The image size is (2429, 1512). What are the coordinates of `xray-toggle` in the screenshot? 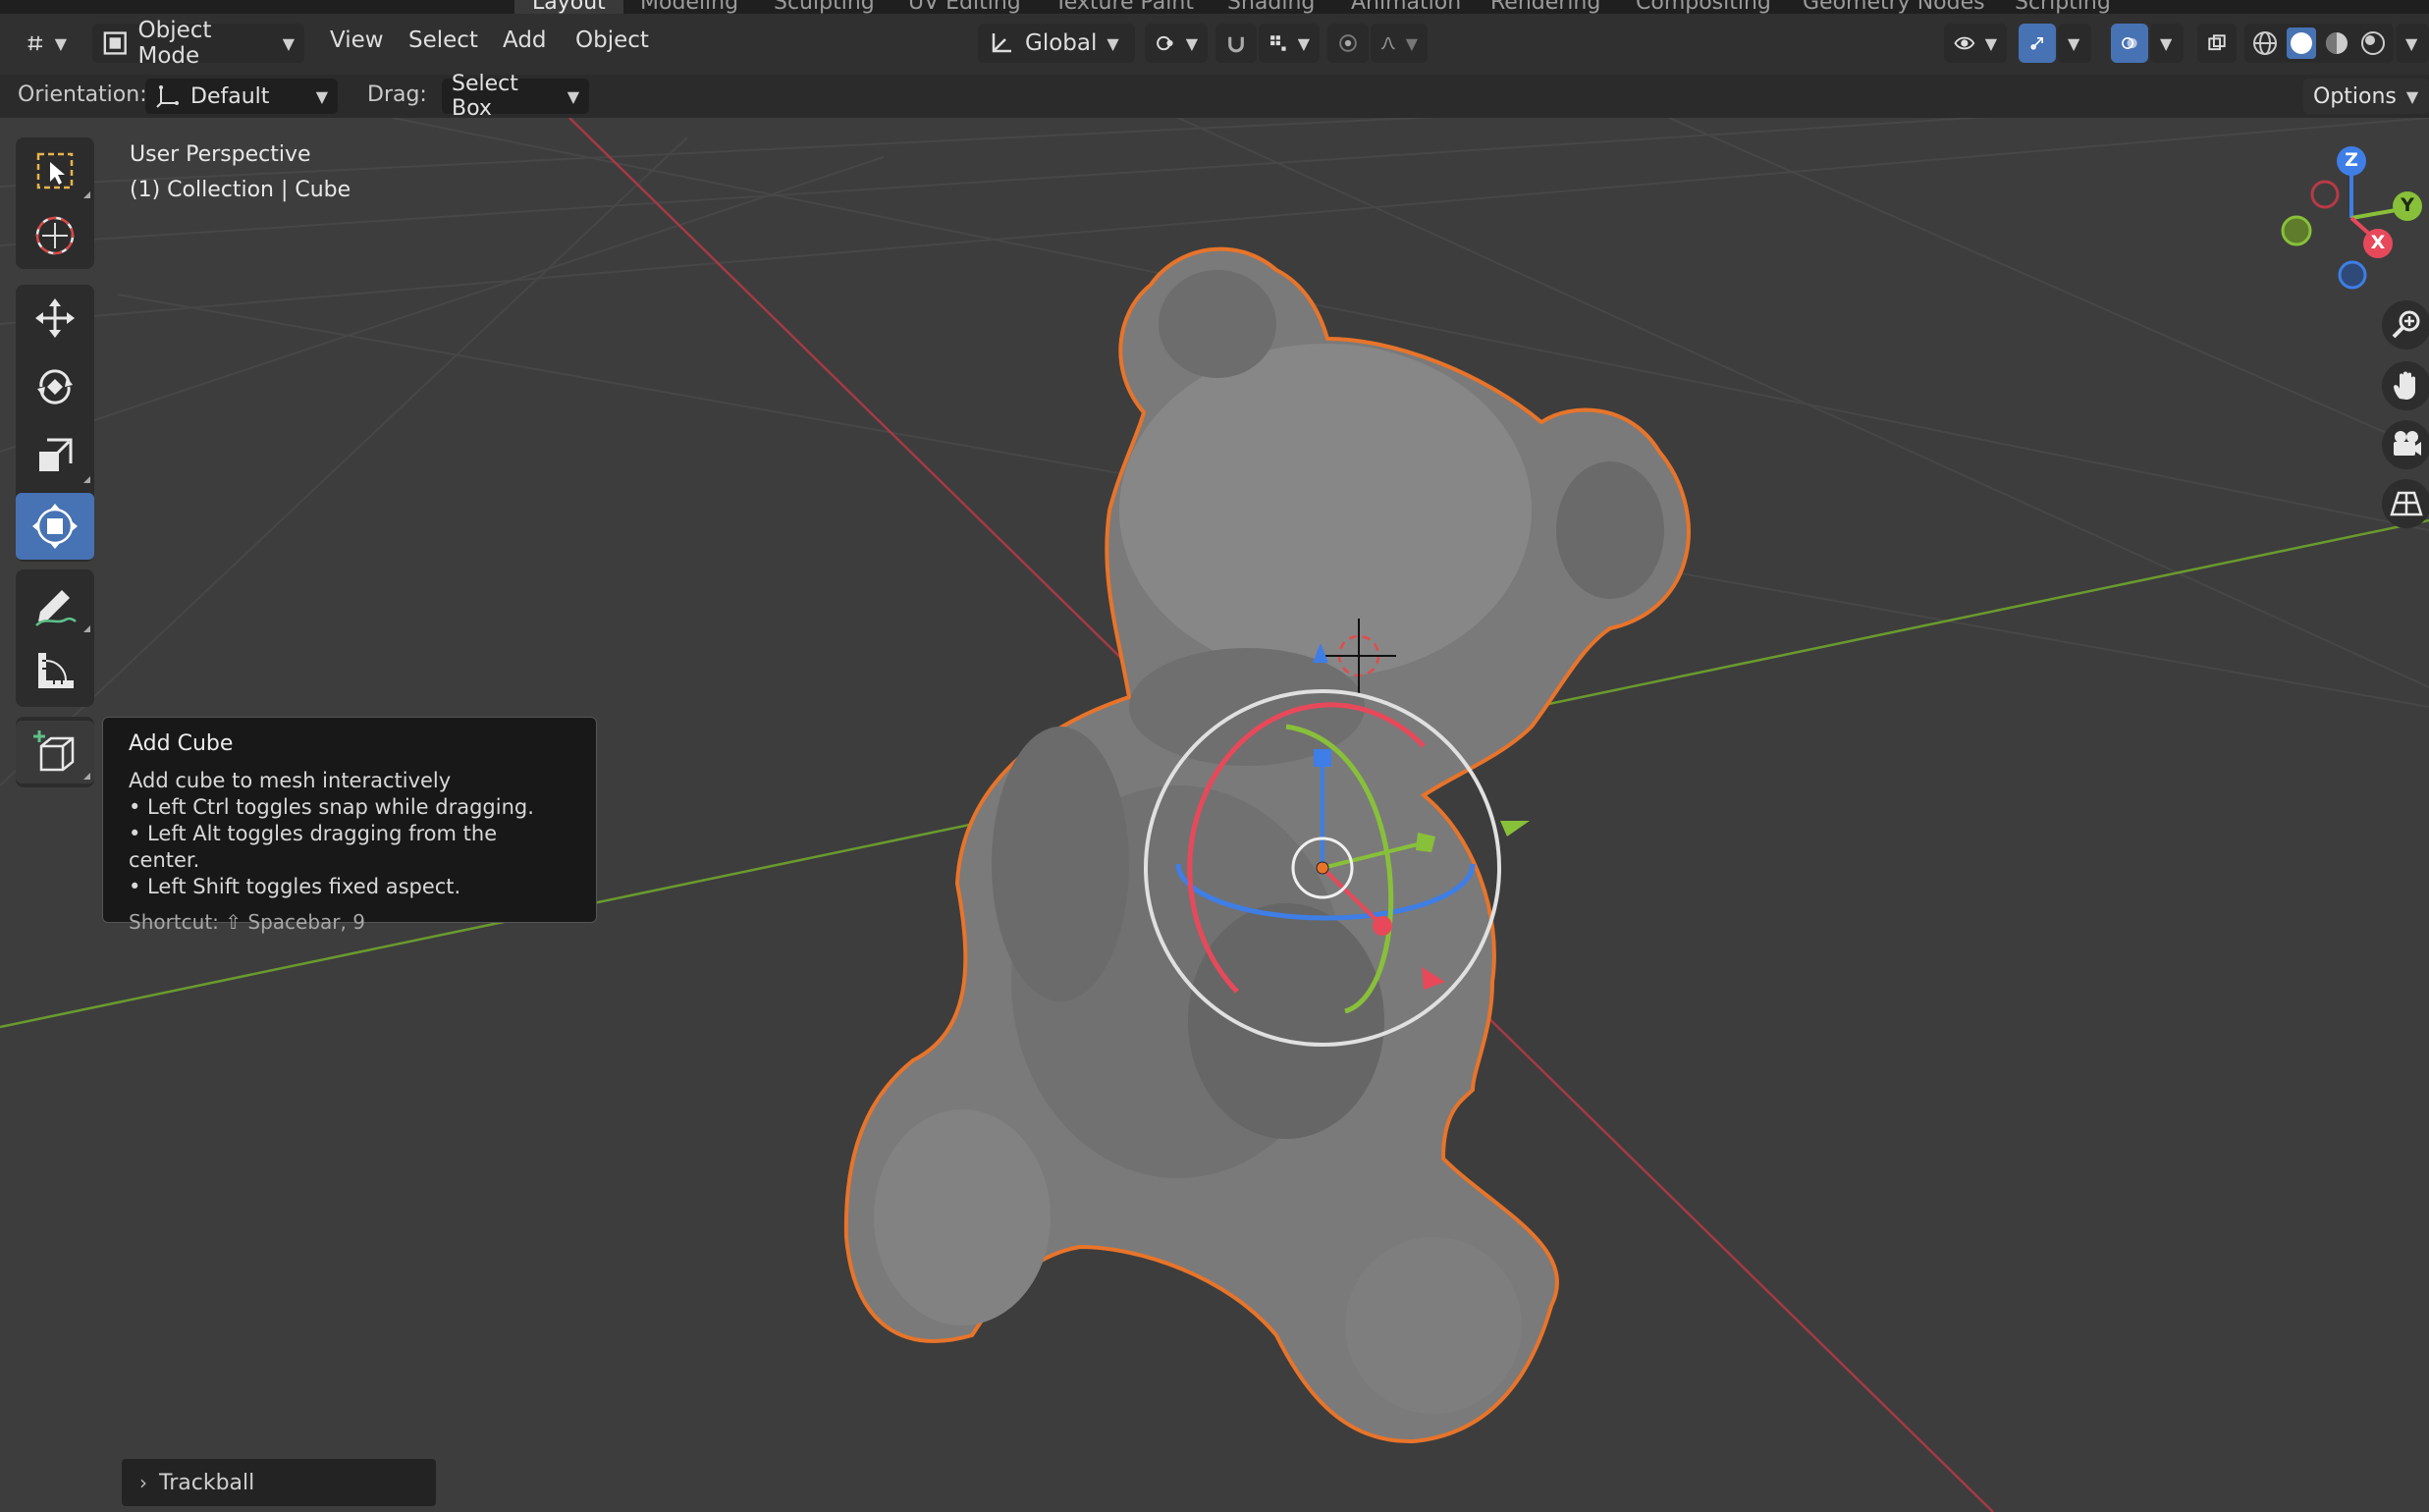 It's located at (2217, 43).